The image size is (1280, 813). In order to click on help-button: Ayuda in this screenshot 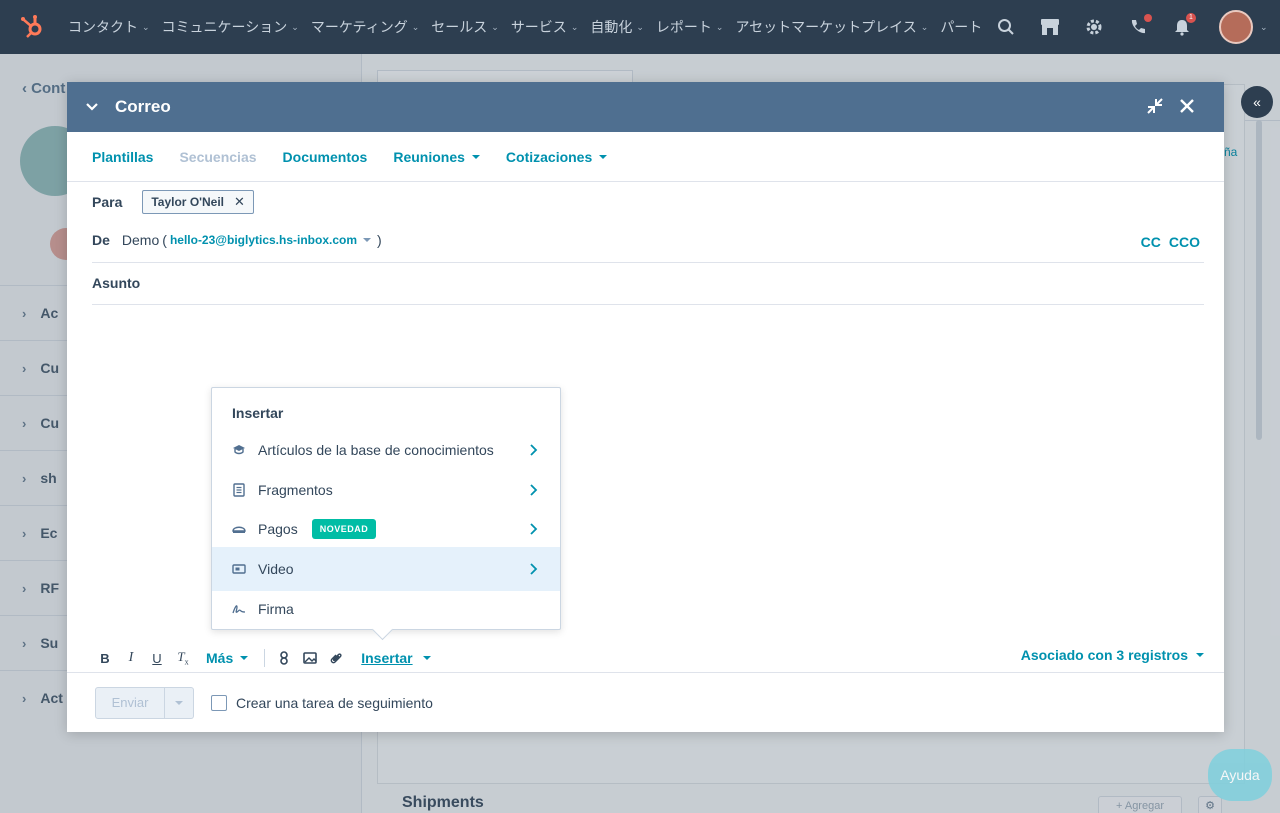, I will do `click(1240, 775)`.